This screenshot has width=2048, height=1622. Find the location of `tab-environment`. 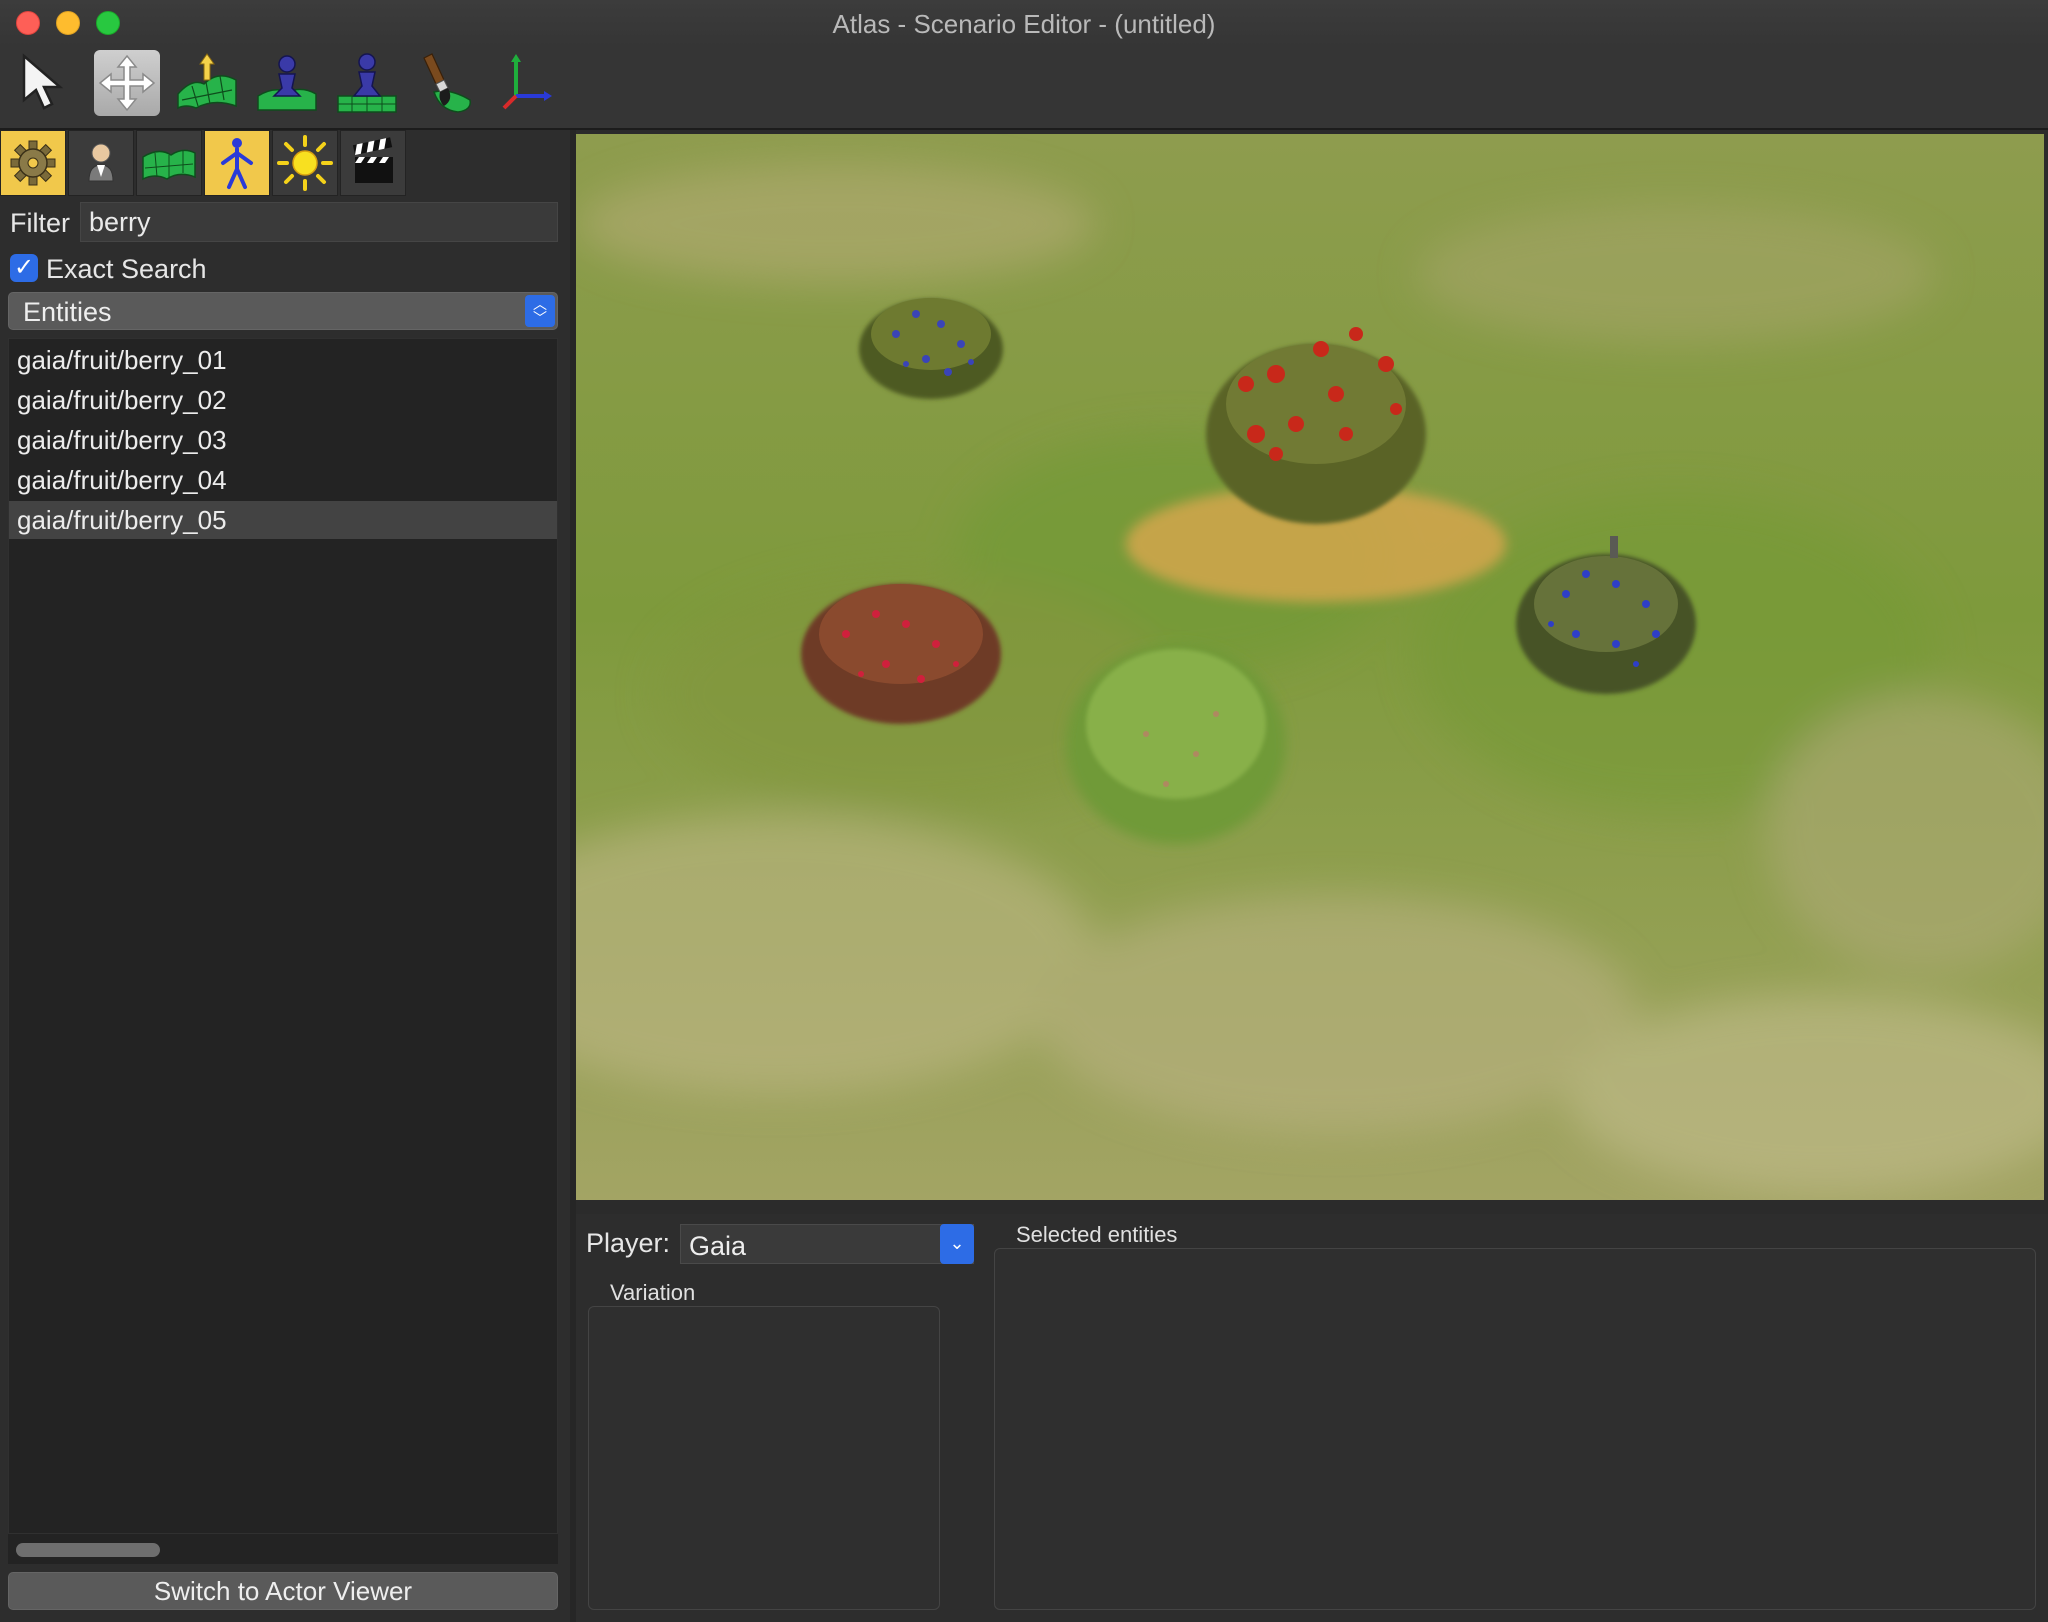

tab-environment is located at coordinates (305, 163).